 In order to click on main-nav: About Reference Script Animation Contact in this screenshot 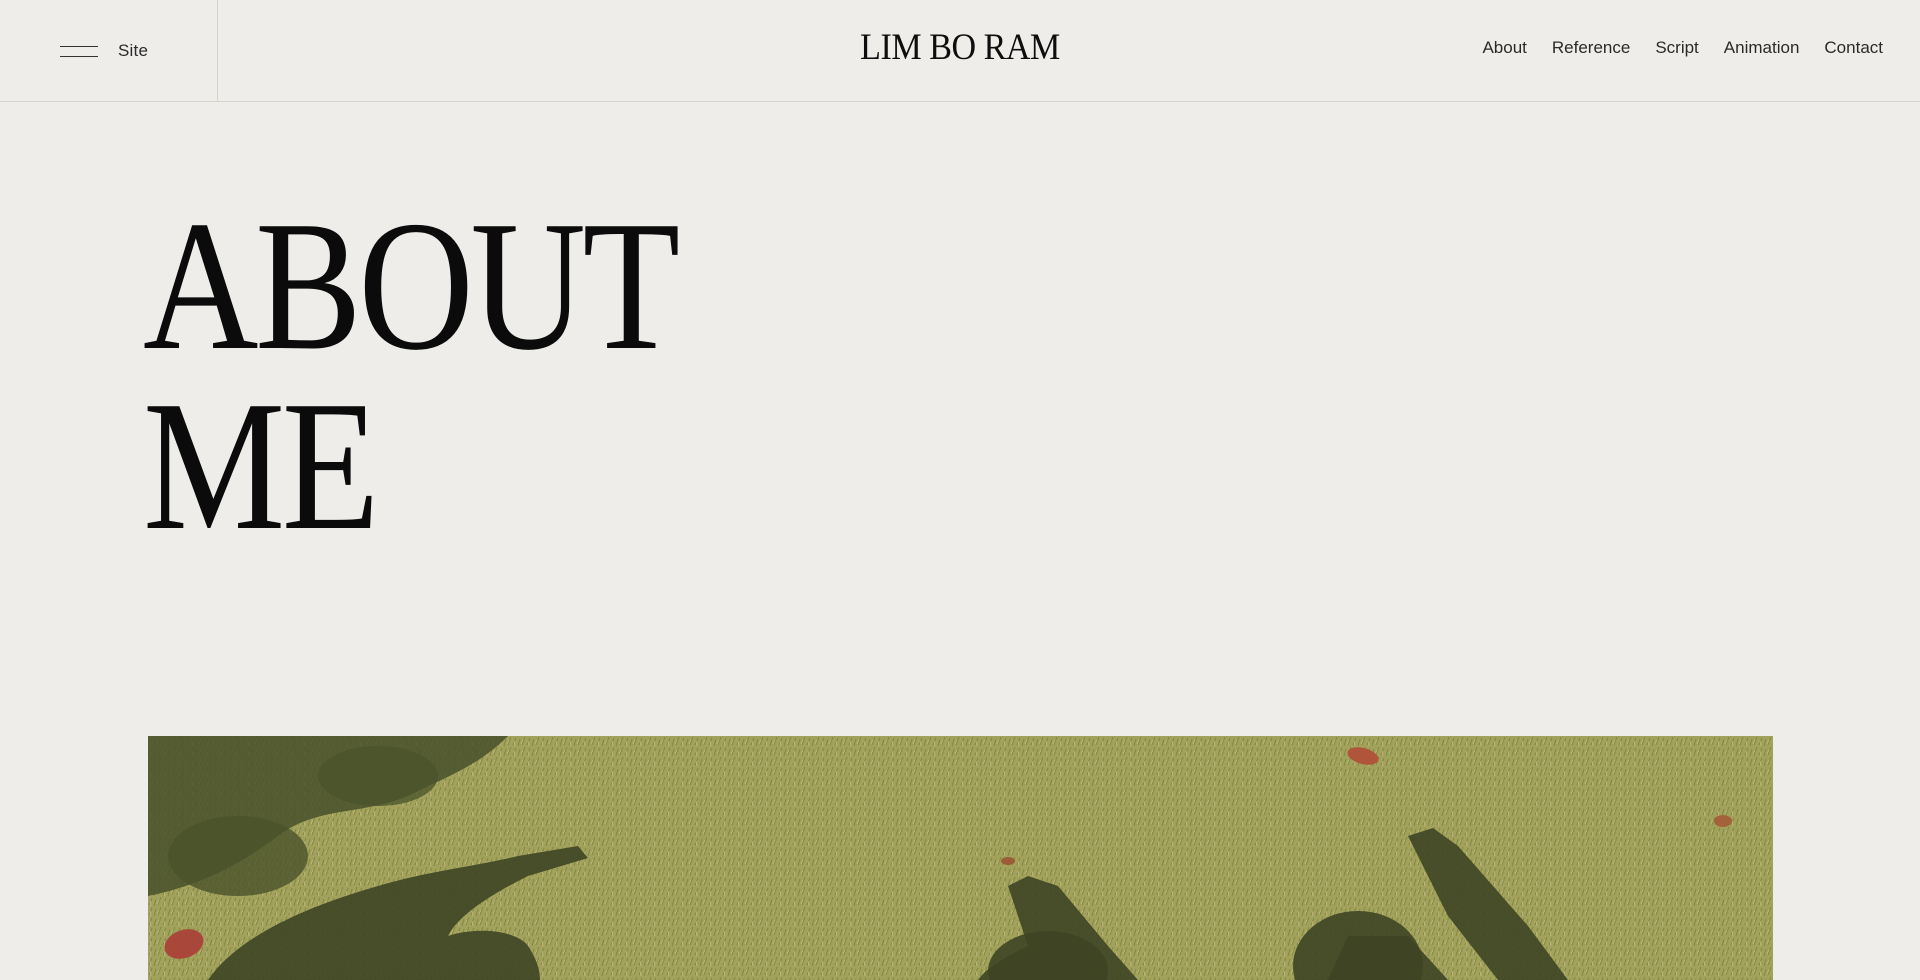, I will do `click(1682, 48)`.